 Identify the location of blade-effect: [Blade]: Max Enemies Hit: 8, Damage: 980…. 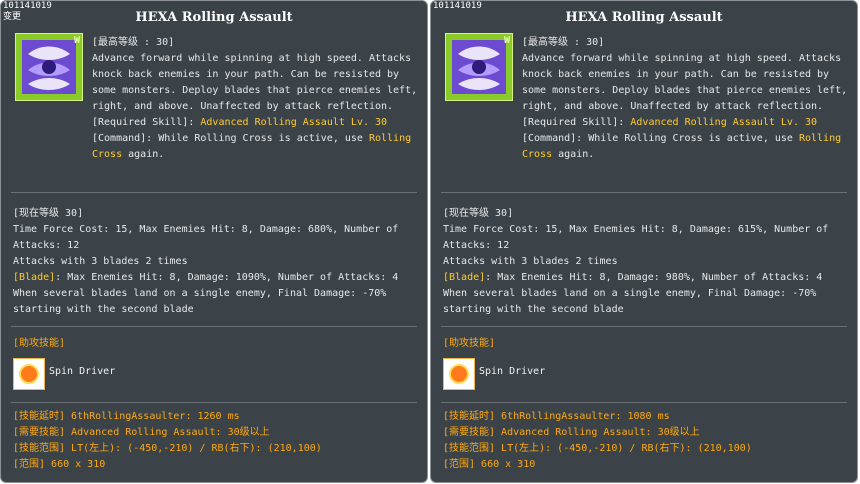
(633, 277).